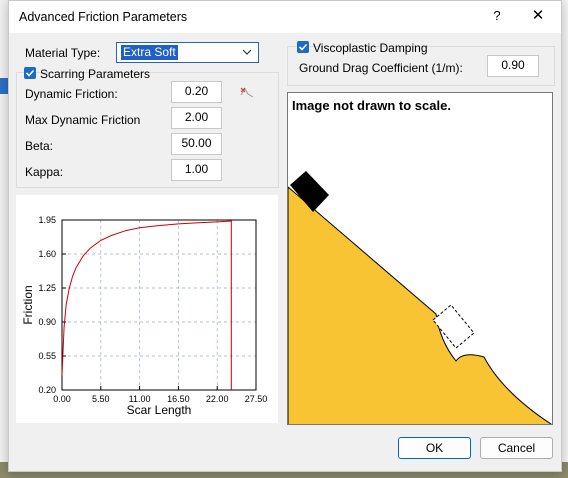 The width and height of the screenshot is (568, 478). Describe the element at coordinates (62, 399) in the screenshot. I see `x-tick-label: 0.00` at that location.